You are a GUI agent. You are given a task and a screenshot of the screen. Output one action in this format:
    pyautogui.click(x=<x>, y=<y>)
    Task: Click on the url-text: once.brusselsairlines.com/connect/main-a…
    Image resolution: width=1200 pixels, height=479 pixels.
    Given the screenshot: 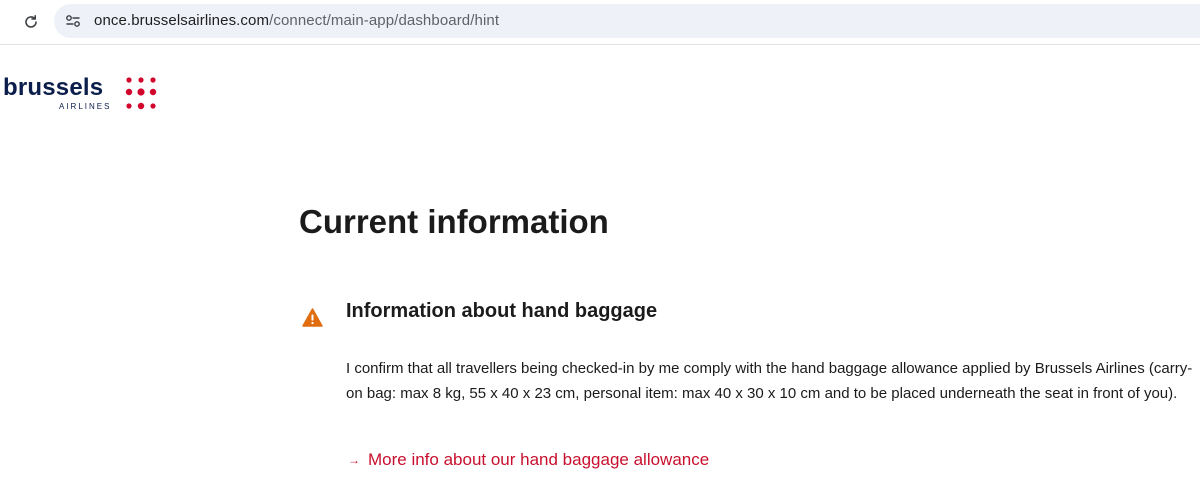 What is the action you would take?
    pyautogui.click(x=296, y=20)
    